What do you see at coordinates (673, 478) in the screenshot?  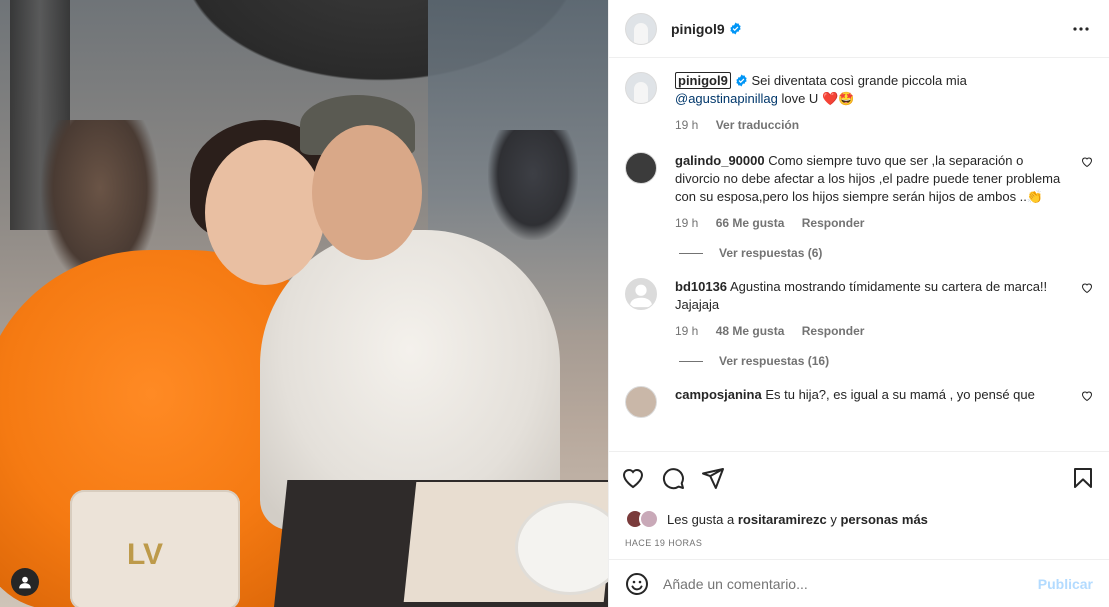 I see `comment-bubble-icon` at bounding box center [673, 478].